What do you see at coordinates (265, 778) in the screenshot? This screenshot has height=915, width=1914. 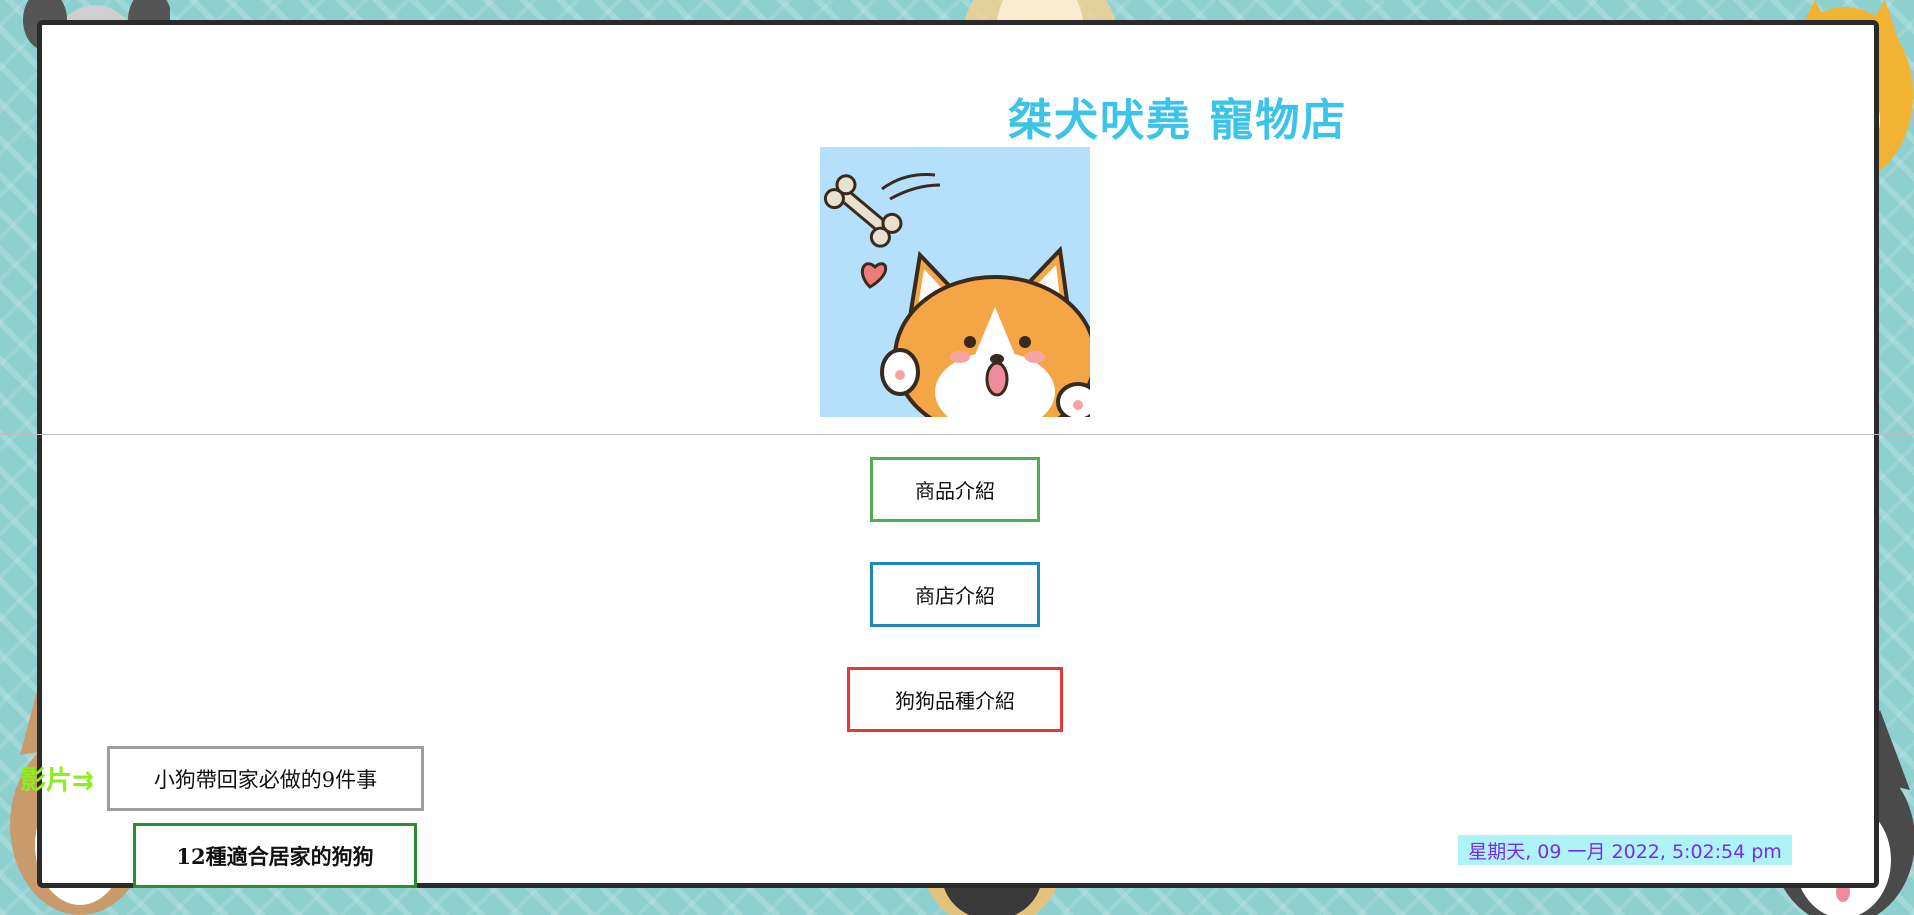 I see `video-link-9-things: 小狗帶回家必做的9件事` at bounding box center [265, 778].